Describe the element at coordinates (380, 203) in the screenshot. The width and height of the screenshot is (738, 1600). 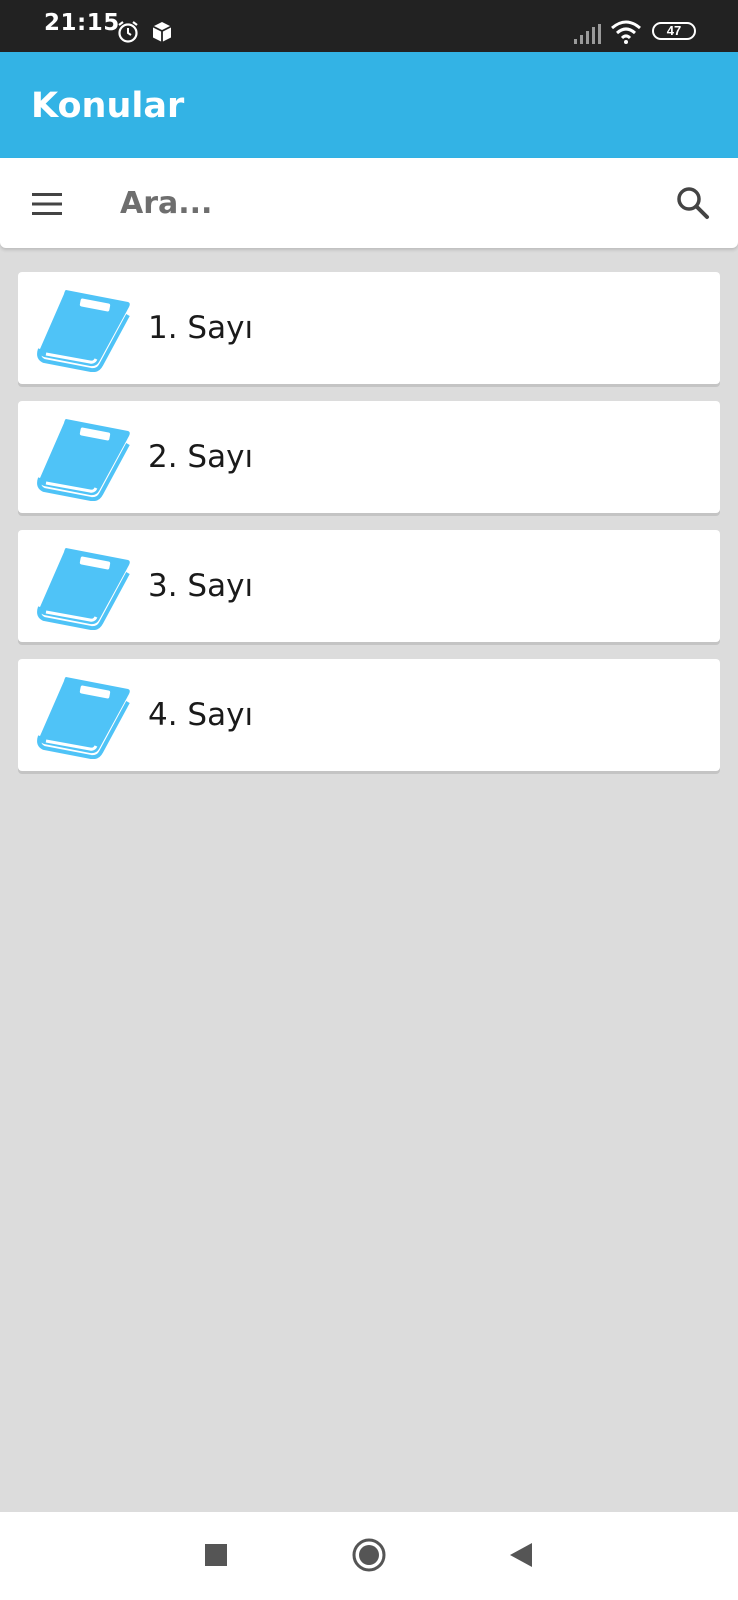
I see `search-input` at that location.